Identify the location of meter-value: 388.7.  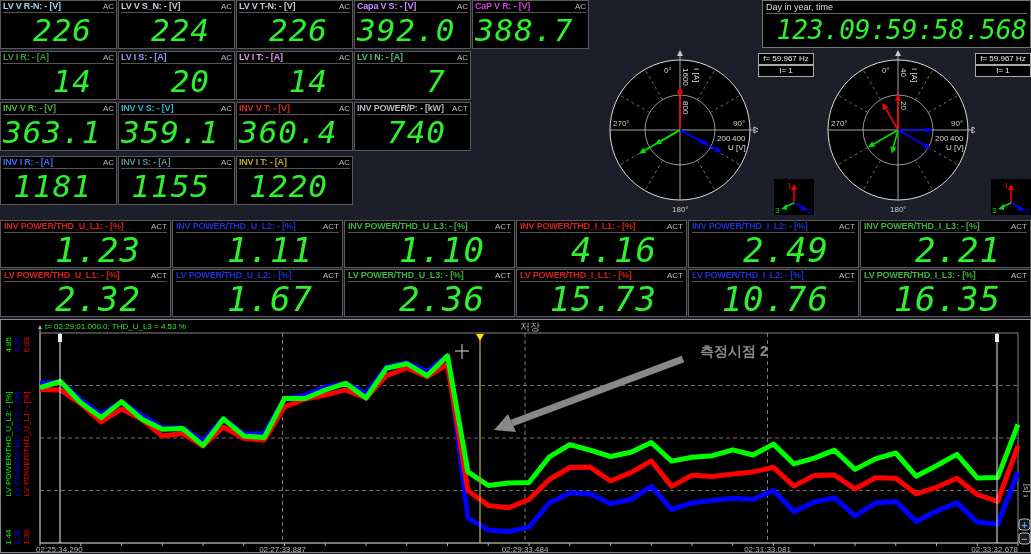
(525, 30).